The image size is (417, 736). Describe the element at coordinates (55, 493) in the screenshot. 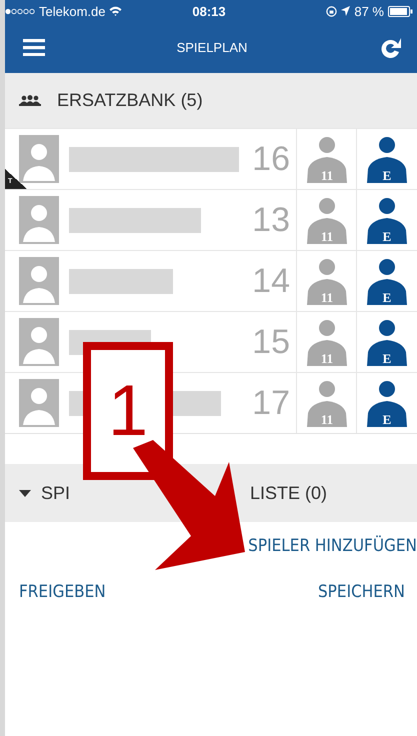

I see `section-title-start: SPI` at that location.